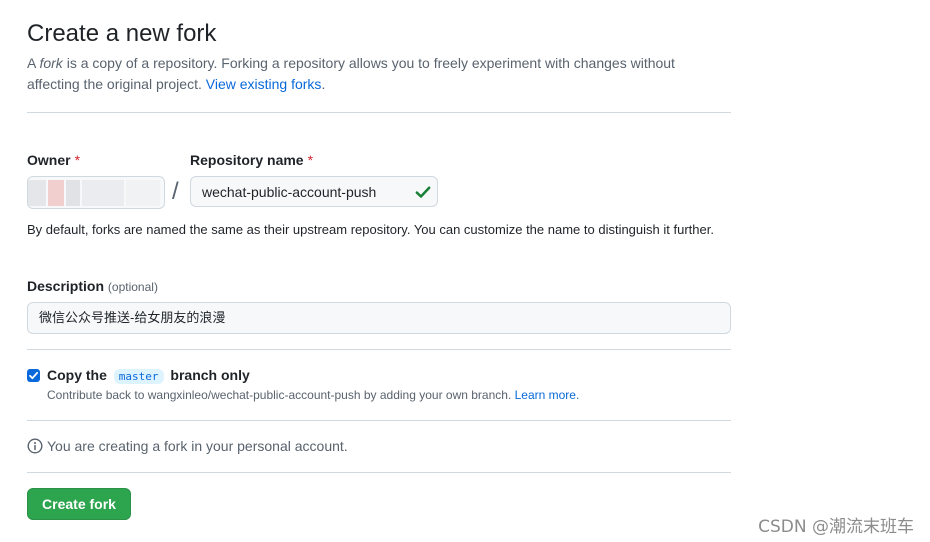  What do you see at coordinates (79, 504) in the screenshot?
I see `create-fork-button: Create fork` at bounding box center [79, 504].